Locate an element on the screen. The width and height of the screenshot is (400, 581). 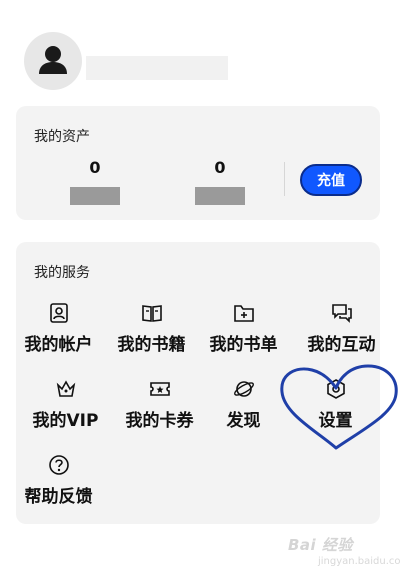
services-title: 我的服务 is located at coordinates (62, 273).